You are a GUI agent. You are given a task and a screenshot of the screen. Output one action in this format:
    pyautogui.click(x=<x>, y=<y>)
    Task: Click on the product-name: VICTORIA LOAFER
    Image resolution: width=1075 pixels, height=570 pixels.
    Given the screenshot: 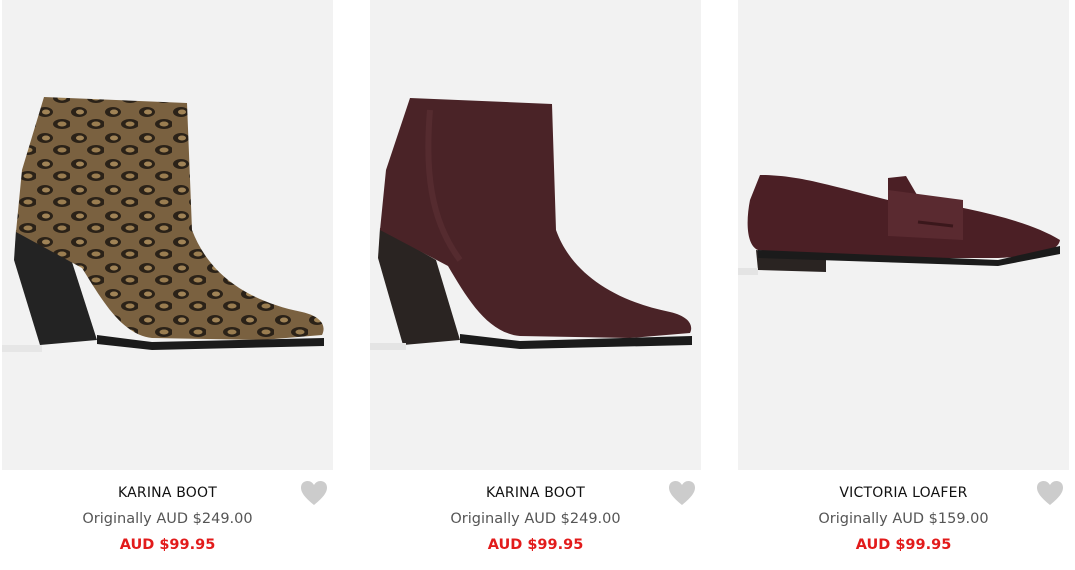 What is the action you would take?
    pyautogui.click(x=903, y=493)
    